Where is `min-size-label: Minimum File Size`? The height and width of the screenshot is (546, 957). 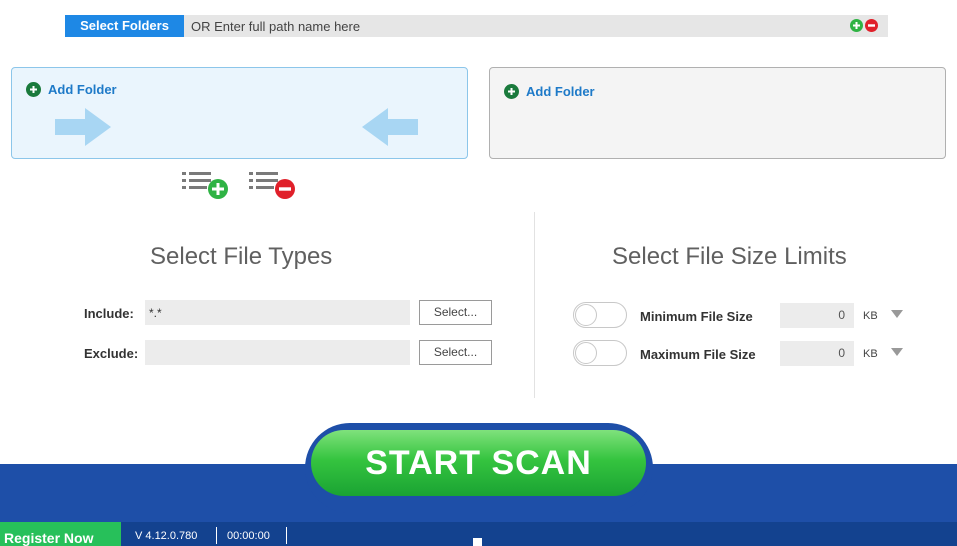 min-size-label: Minimum File Size is located at coordinates (696, 316).